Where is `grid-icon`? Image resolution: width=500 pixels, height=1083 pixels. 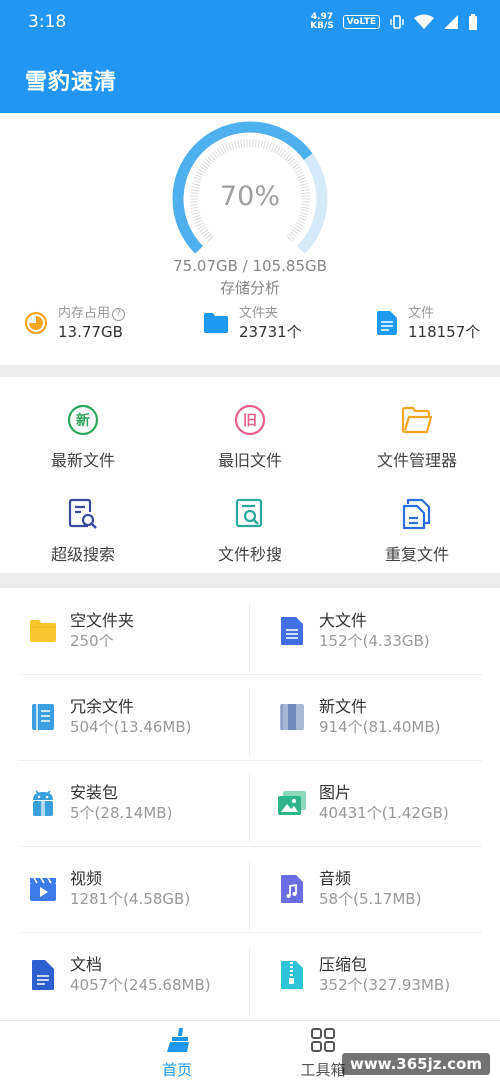
grid-icon is located at coordinates (323, 1040).